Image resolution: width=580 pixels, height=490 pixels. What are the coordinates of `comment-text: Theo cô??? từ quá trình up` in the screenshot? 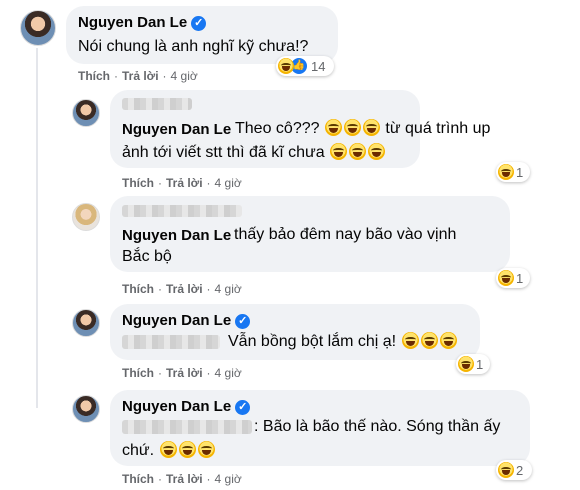 It's located at (362, 129).